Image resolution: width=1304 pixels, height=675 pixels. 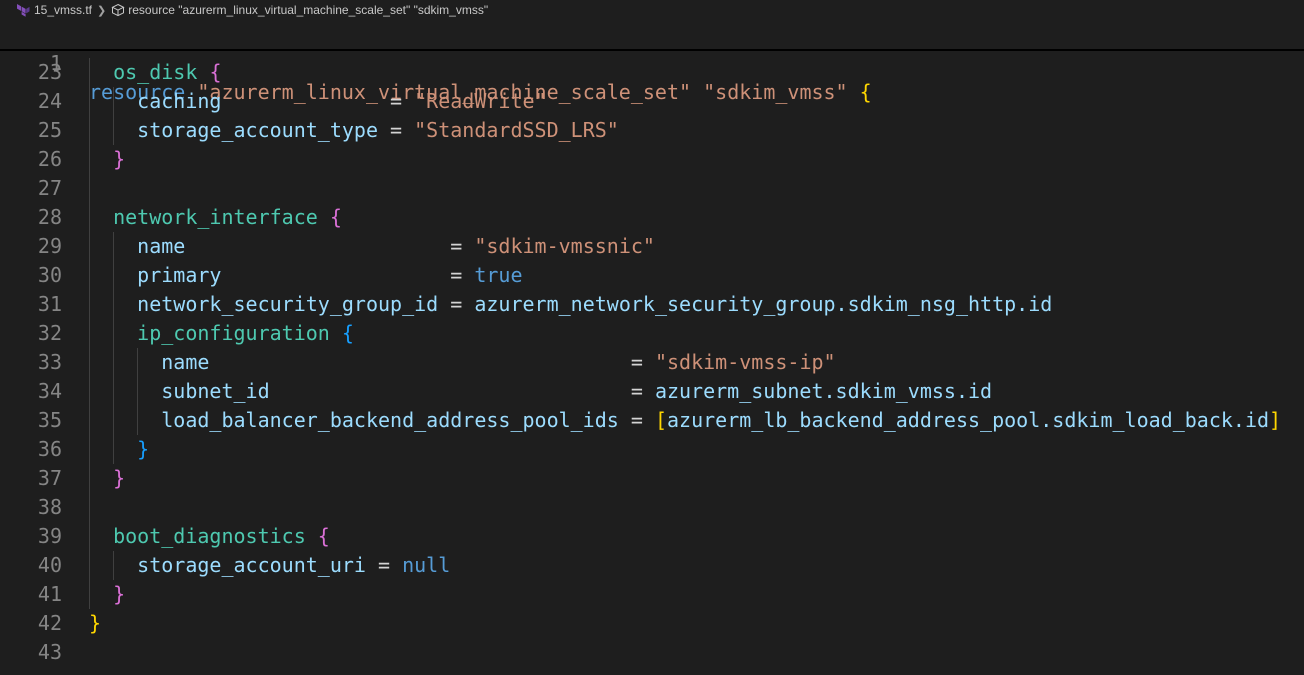 I want to click on line-content: caching = "ReadWrite", so click(x=317, y=101).